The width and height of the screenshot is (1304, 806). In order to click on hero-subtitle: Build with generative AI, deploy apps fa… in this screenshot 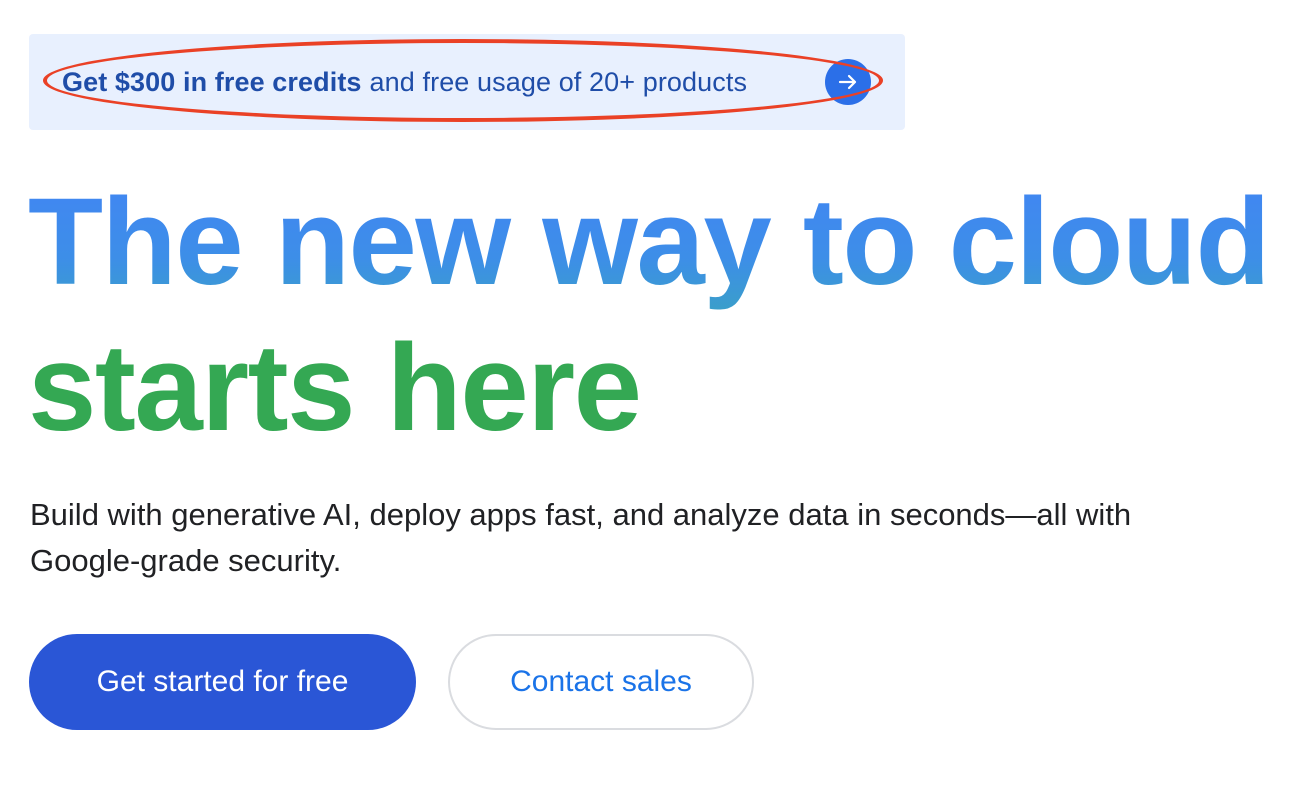, I will do `click(581, 537)`.